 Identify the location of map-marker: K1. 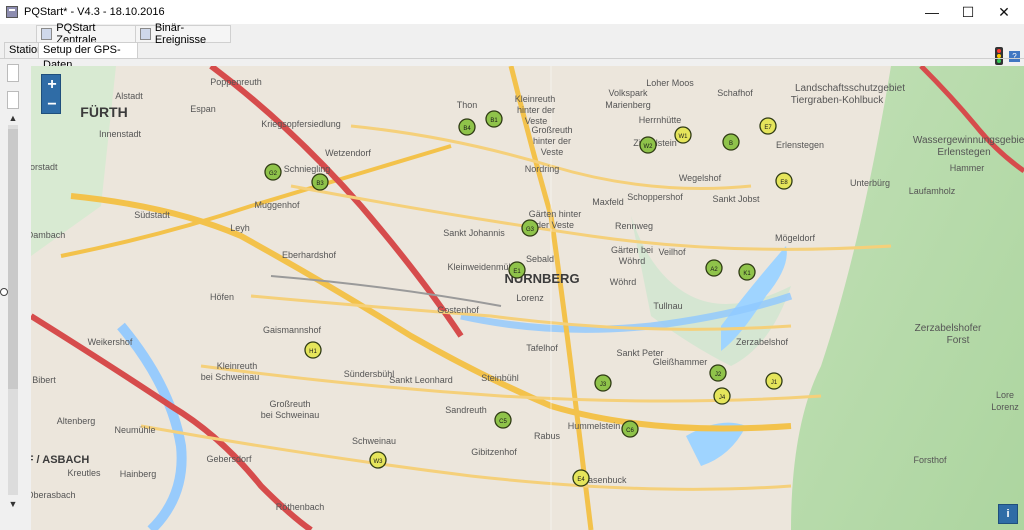
(747, 272).